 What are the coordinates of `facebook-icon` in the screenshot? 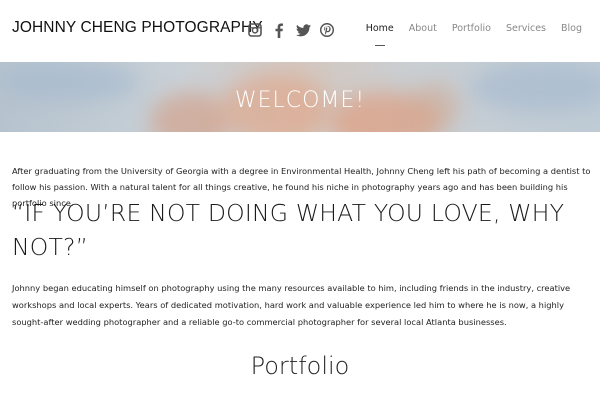 It's located at (279, 30).